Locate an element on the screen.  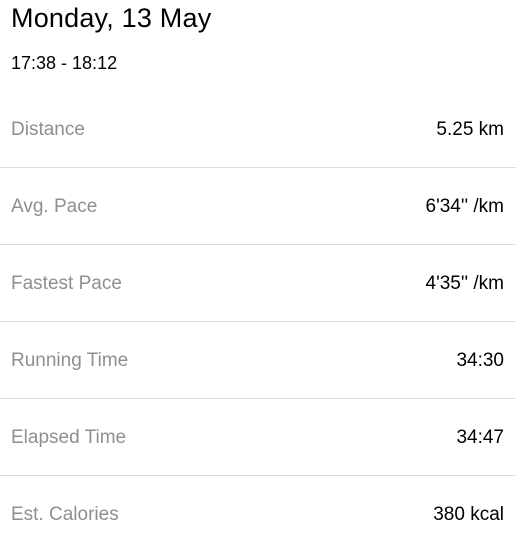
time-range: 17:38 - 18:12 is located at coordinates (64, 63).